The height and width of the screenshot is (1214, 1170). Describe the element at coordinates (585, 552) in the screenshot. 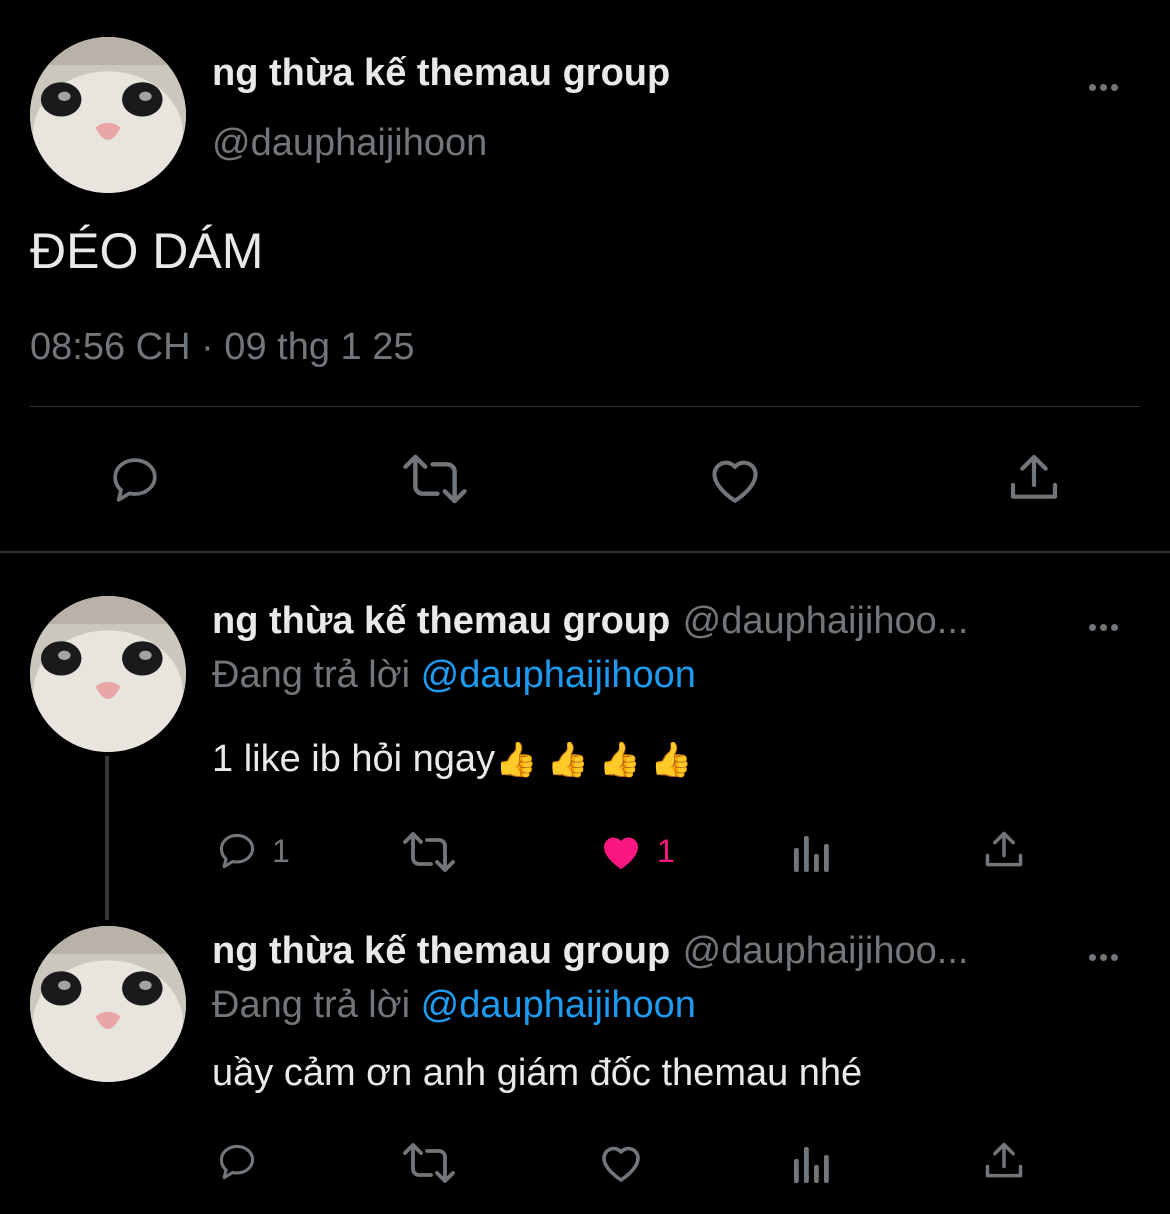

I see `section-divider` at that location.